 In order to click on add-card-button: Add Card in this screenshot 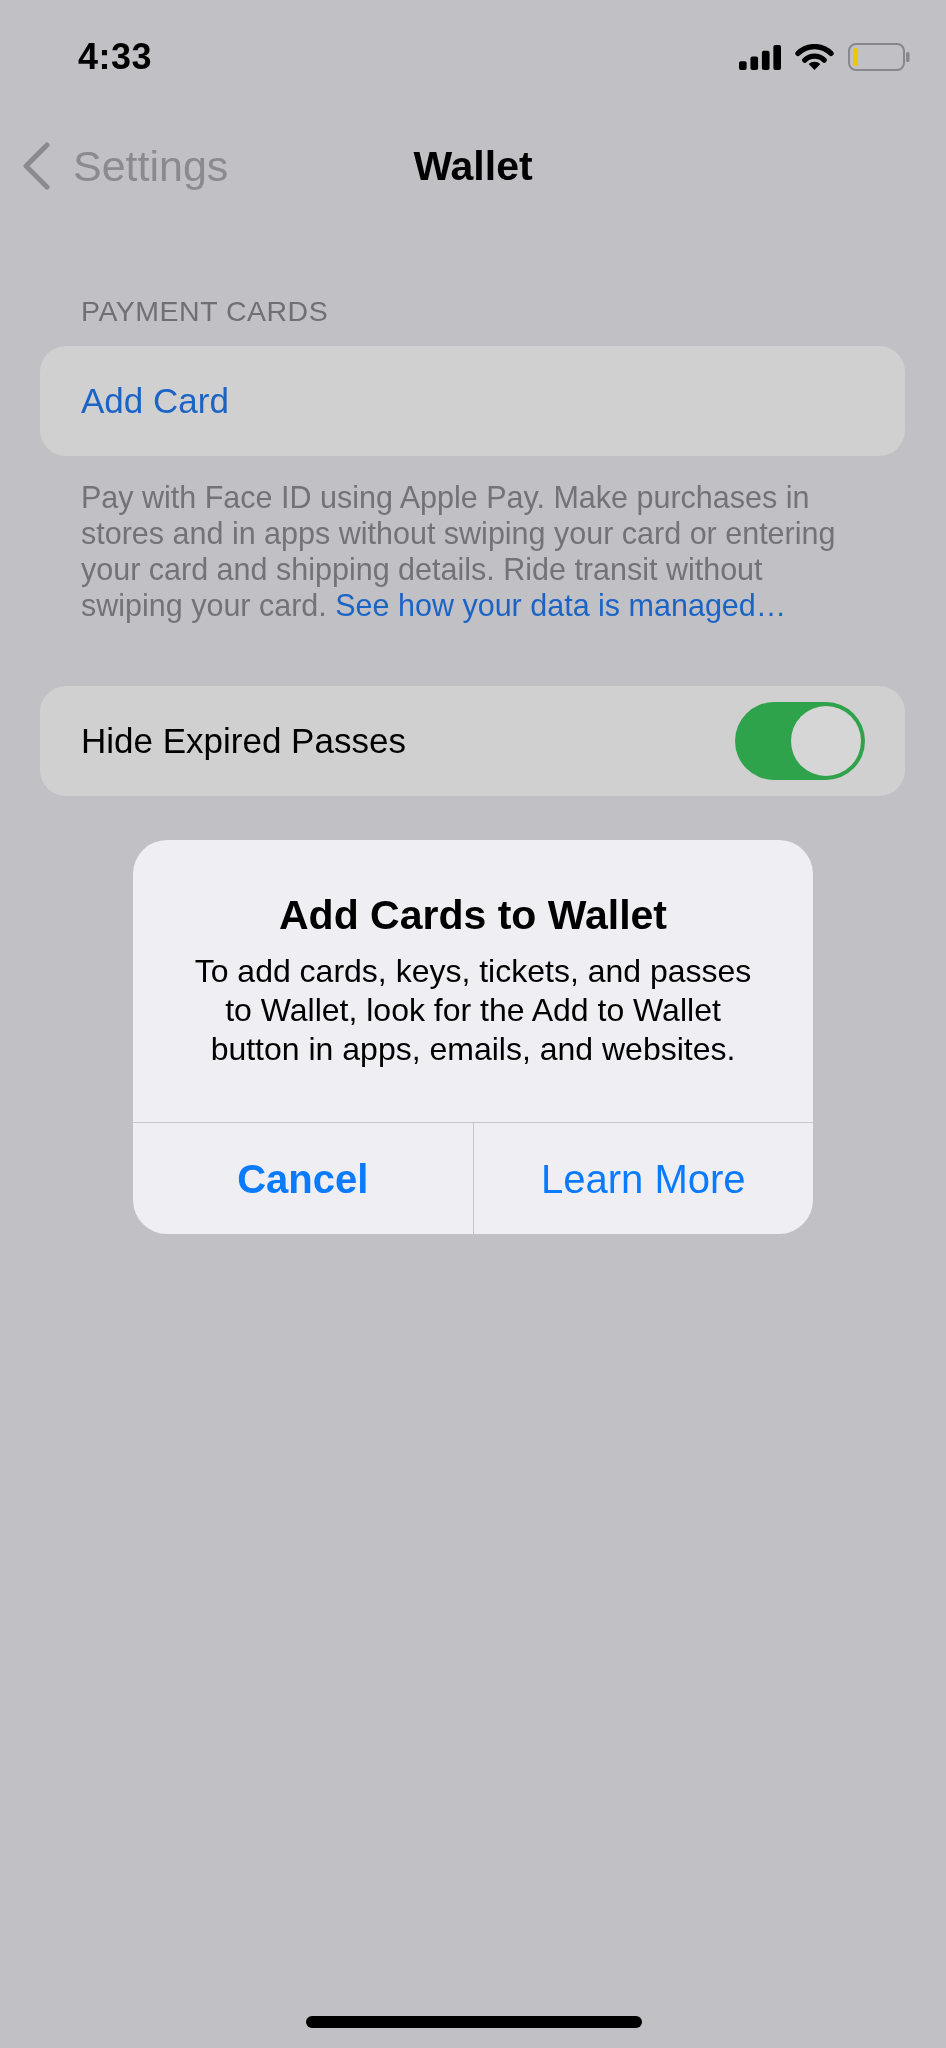, I will do `click(472, 401)`.